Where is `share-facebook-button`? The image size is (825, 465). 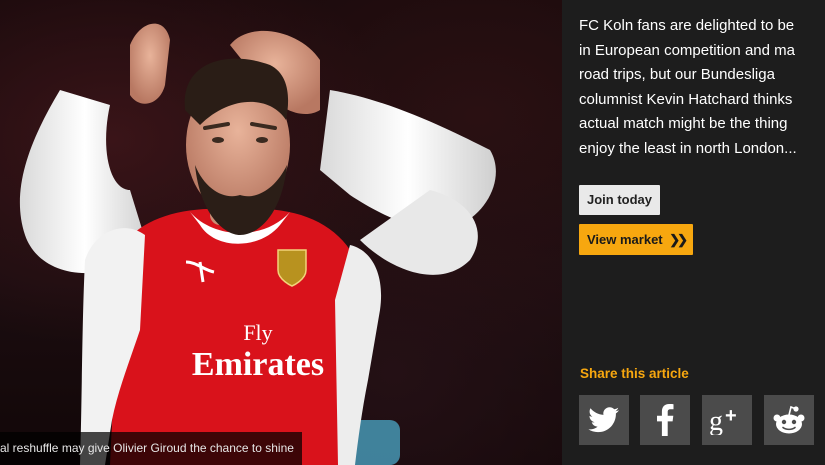 share-facebook-button is located at coordinates (665, 420).